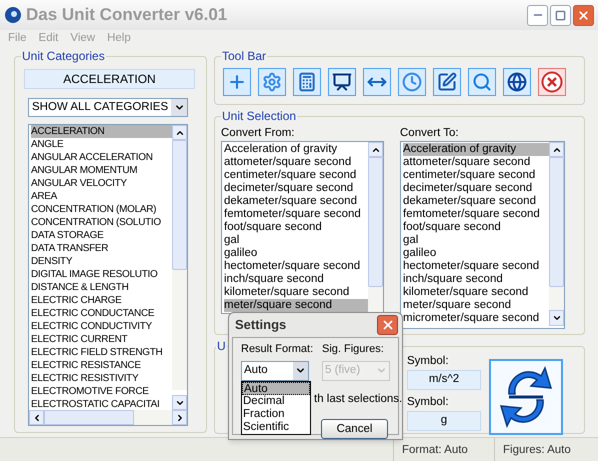  I want to click on clock-icon, so click(412, 82).